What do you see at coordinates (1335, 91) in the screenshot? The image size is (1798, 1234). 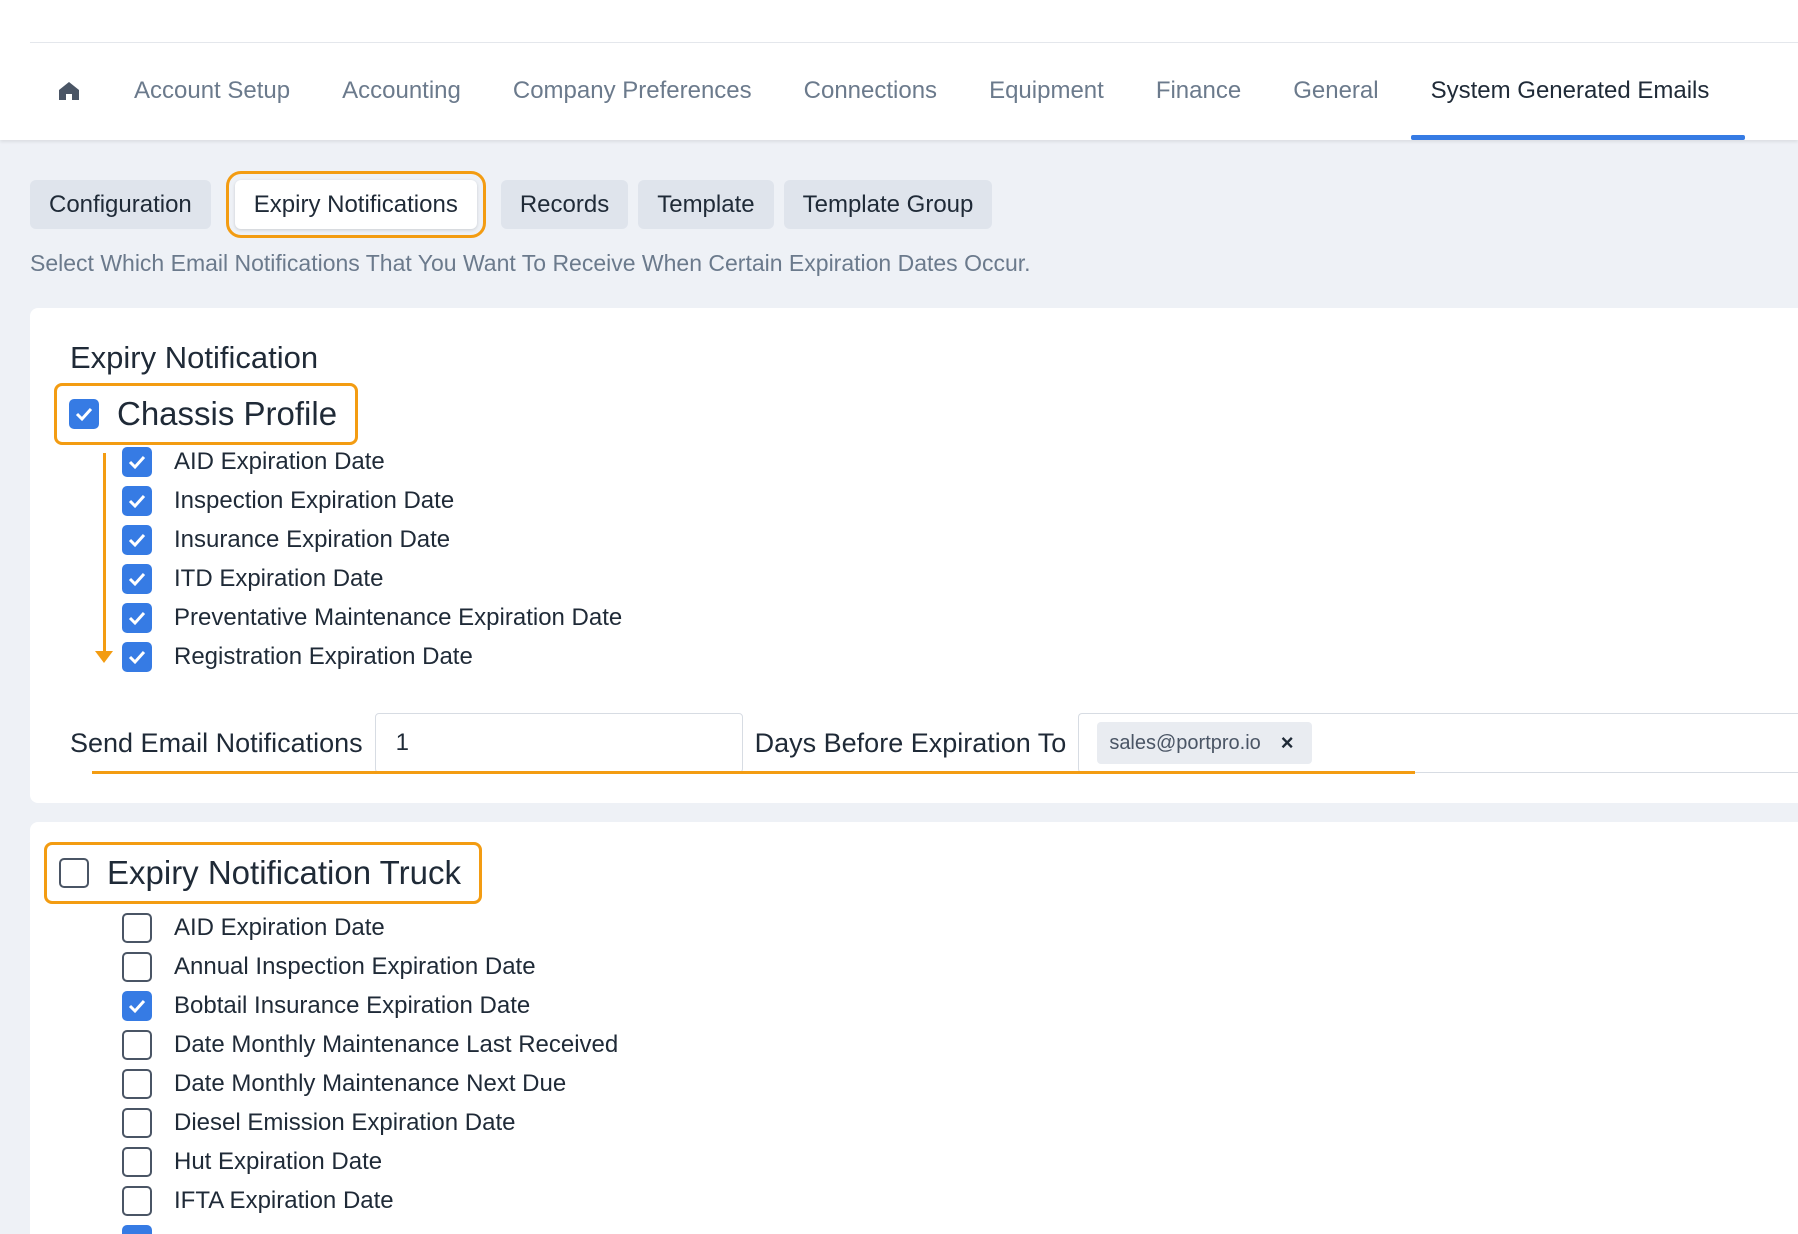 I see `nav-general: General` at bounding box center [1335, 91].